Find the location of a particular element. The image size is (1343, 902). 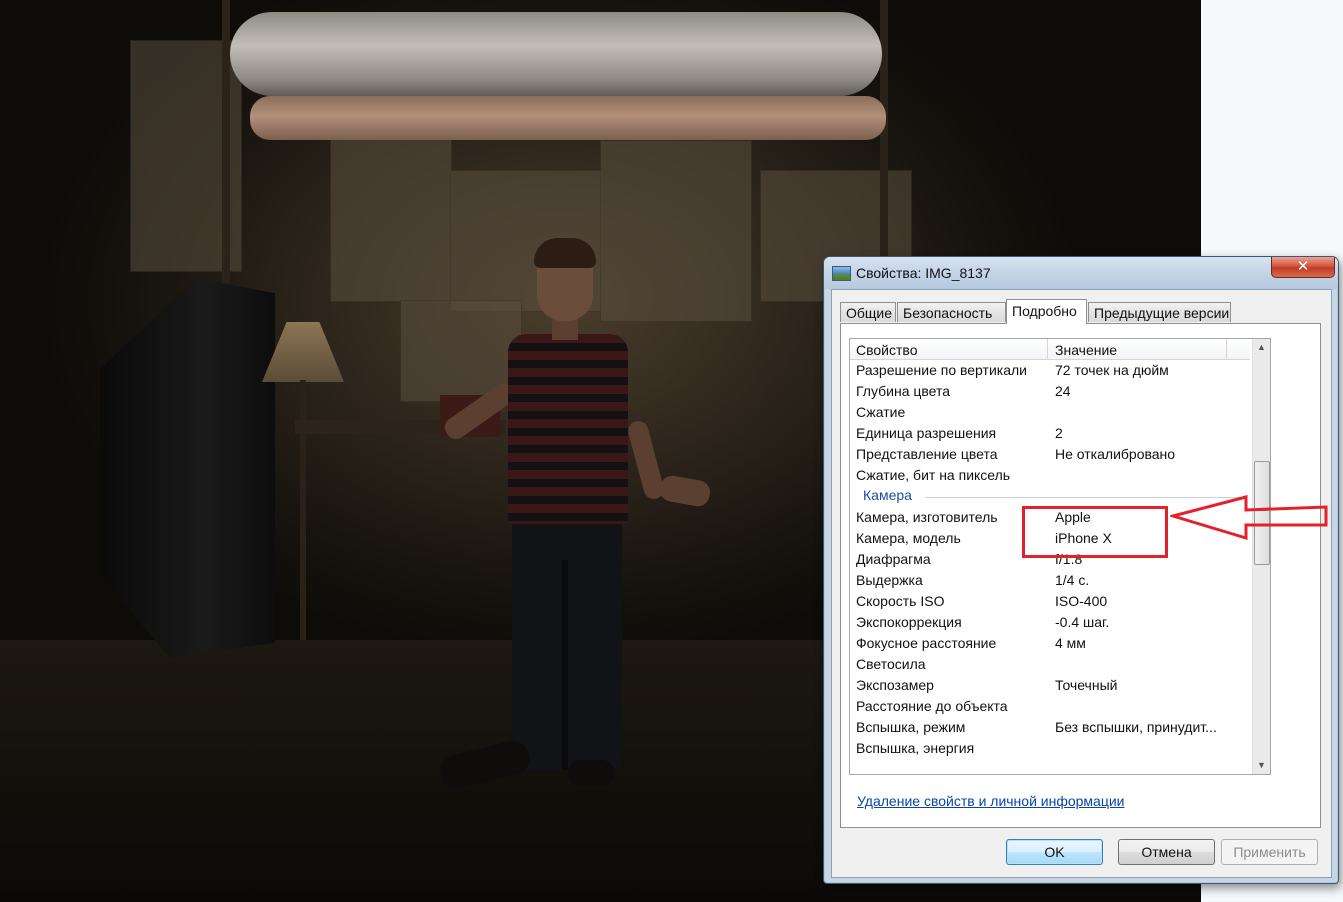

tab-previous-versions: Предыдущие версии is located at coordinates (1159, 312).